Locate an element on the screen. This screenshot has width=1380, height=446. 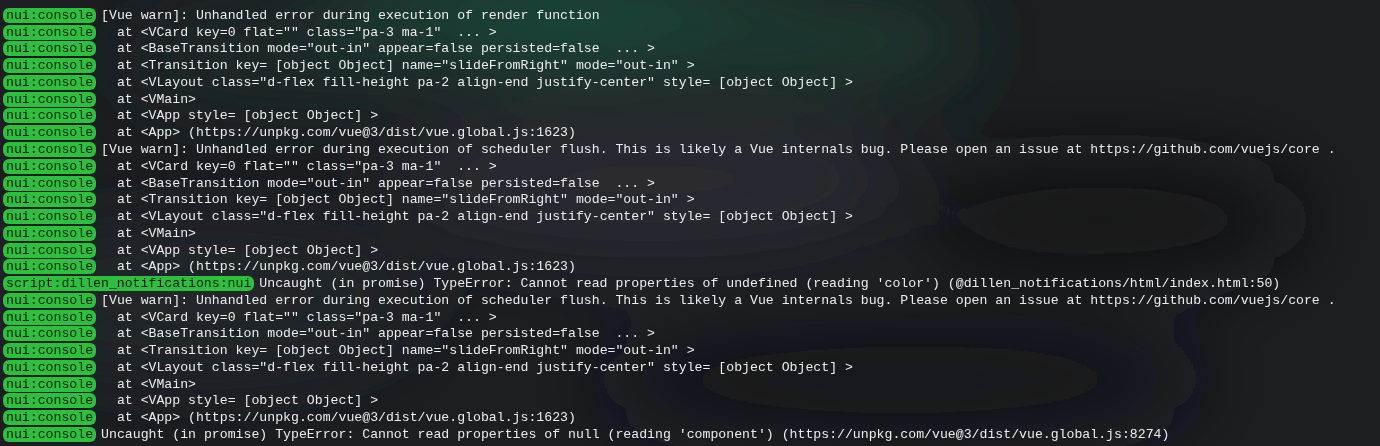
log-message: Uncaught (in promise) TypeError: Cannot read properties of null (reading 'component') (https://unpkg.com/vue@3/dist/vue.global.js:8274) is located at coordinates (635, 434).